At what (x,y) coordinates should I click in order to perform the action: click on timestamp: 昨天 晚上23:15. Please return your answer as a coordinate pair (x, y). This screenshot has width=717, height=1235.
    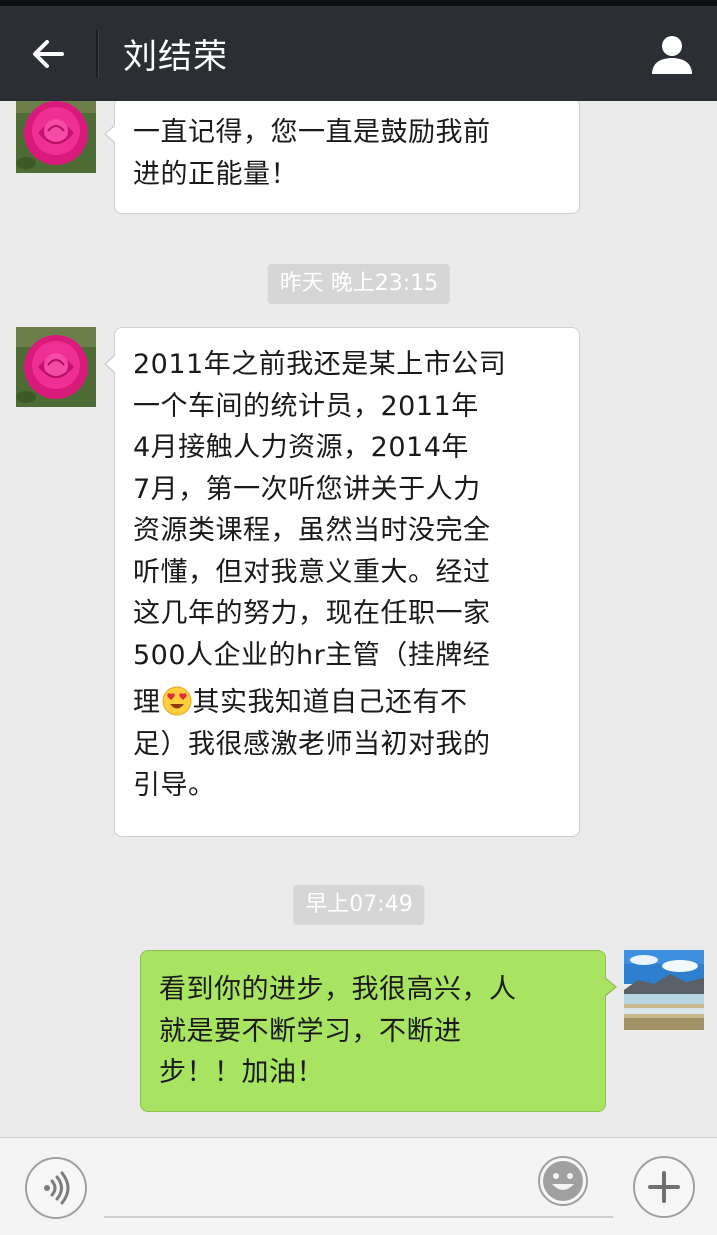
    Looking at the image, I should click on (359, 284).